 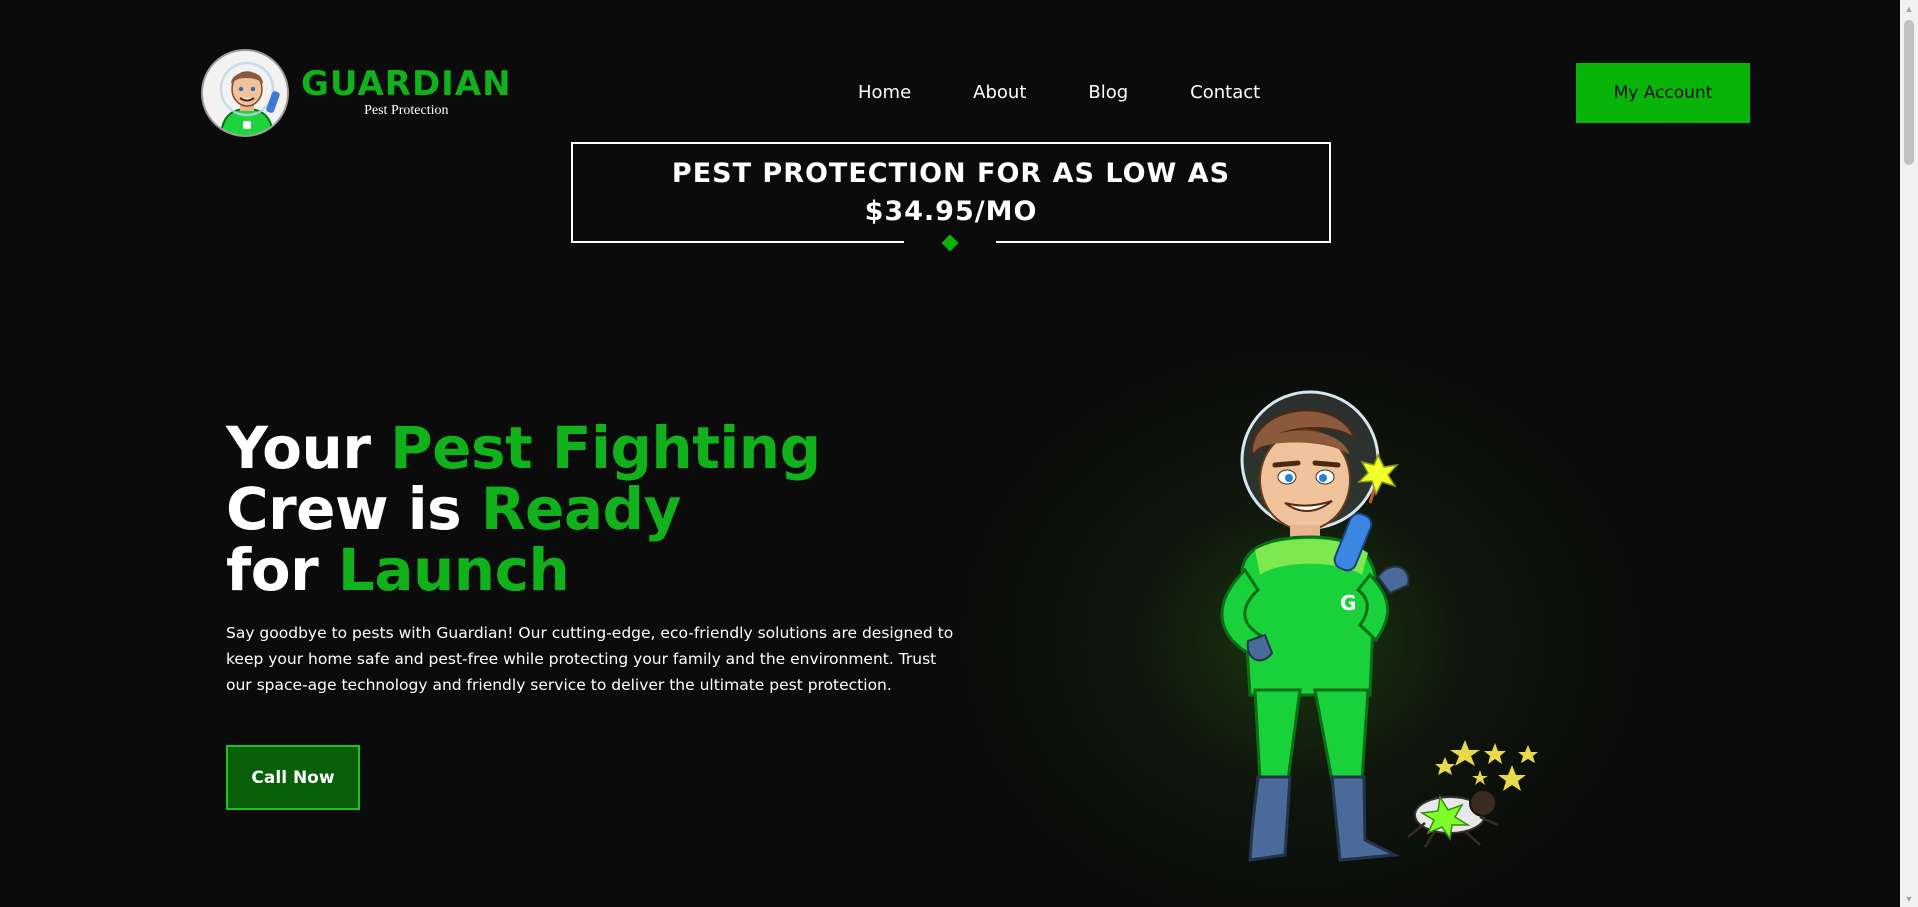 I want to click on main-nav: Home About Blog Contact, so click(x=1059, y=93).